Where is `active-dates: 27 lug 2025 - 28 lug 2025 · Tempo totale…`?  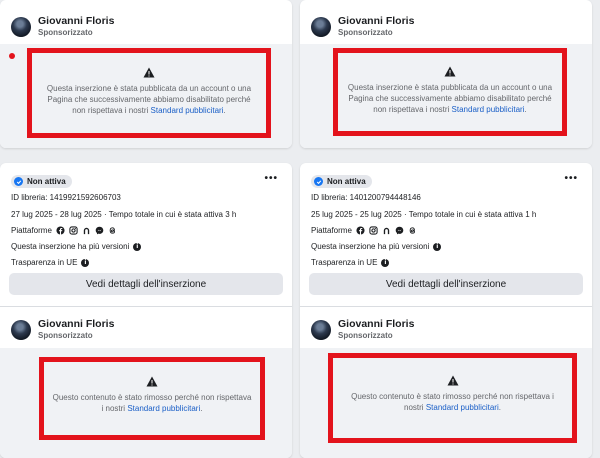 active-dates: 27 lug 2025 - 28 lug 2025 · Tempo totale… is located at coordinates (124, 214).